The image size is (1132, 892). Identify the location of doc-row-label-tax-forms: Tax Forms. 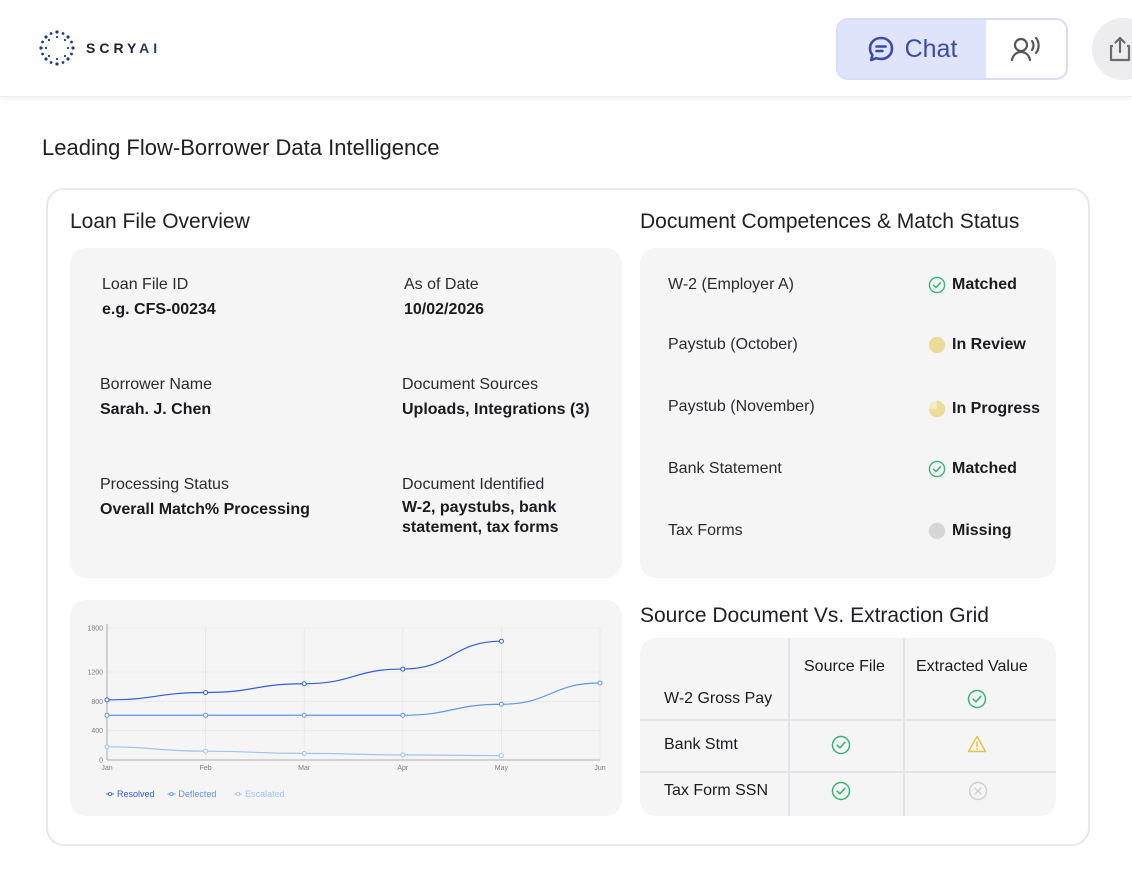
(705, 530).